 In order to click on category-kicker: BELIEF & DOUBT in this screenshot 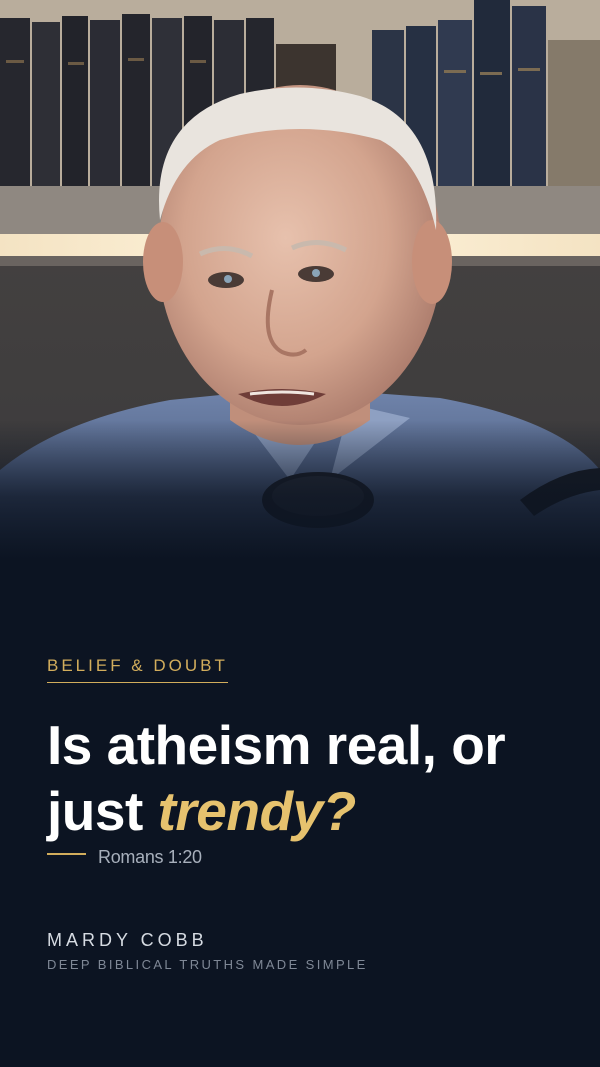, I will do `click(137, 669)`.